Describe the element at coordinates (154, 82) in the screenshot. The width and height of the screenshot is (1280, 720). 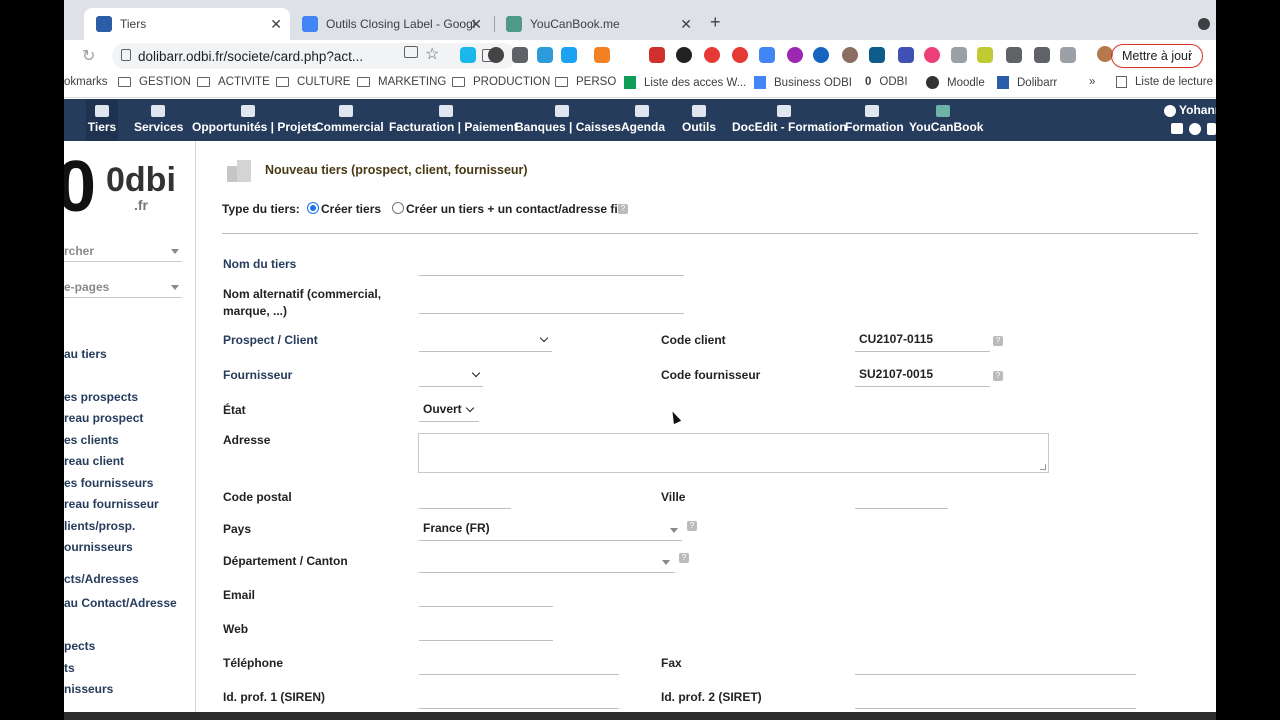
I see `bookmark-folder-gestion: GESTION` at that location.